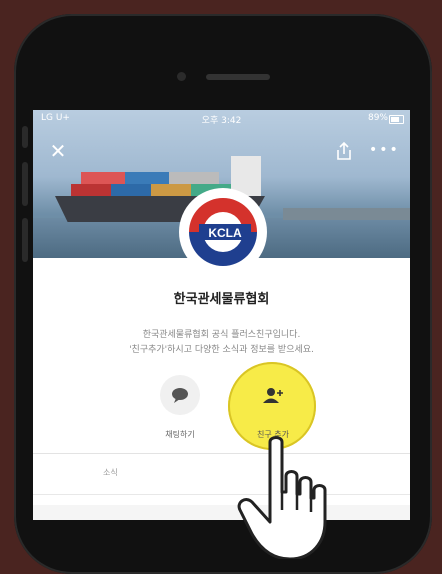 The height and width of the screenshot is (574, 442). Describe the element at coordinates (110, 472) in the screenshot. I see `tab-news: 소식` at that location.